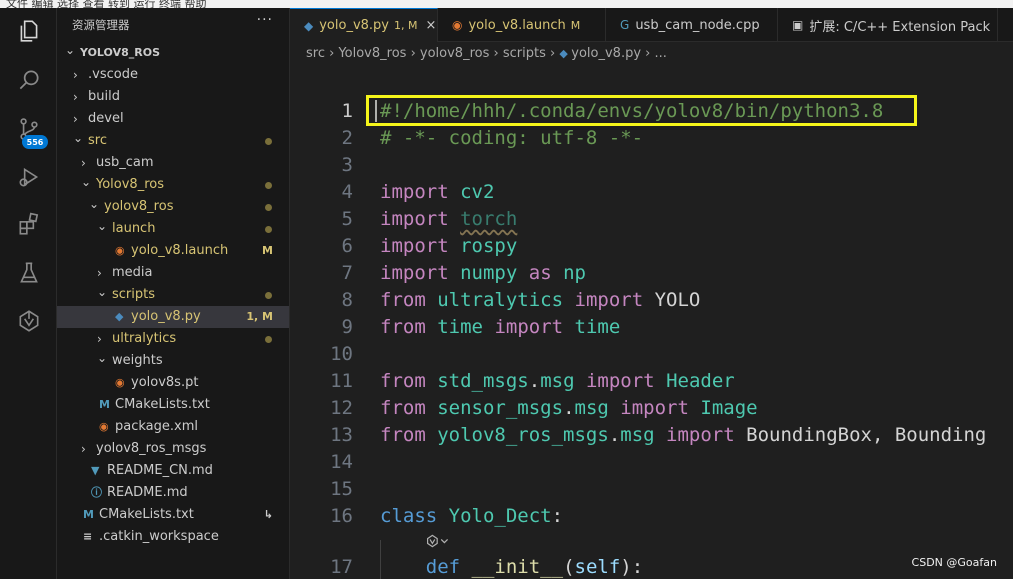  I want to click on extensions-icon, so click(29, 224).